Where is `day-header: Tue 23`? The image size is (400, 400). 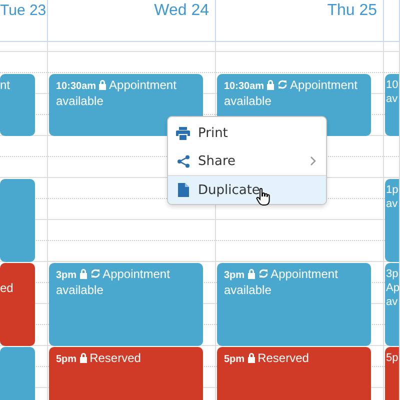
day-header: Tue 23 is located at coordinates (23, 10).